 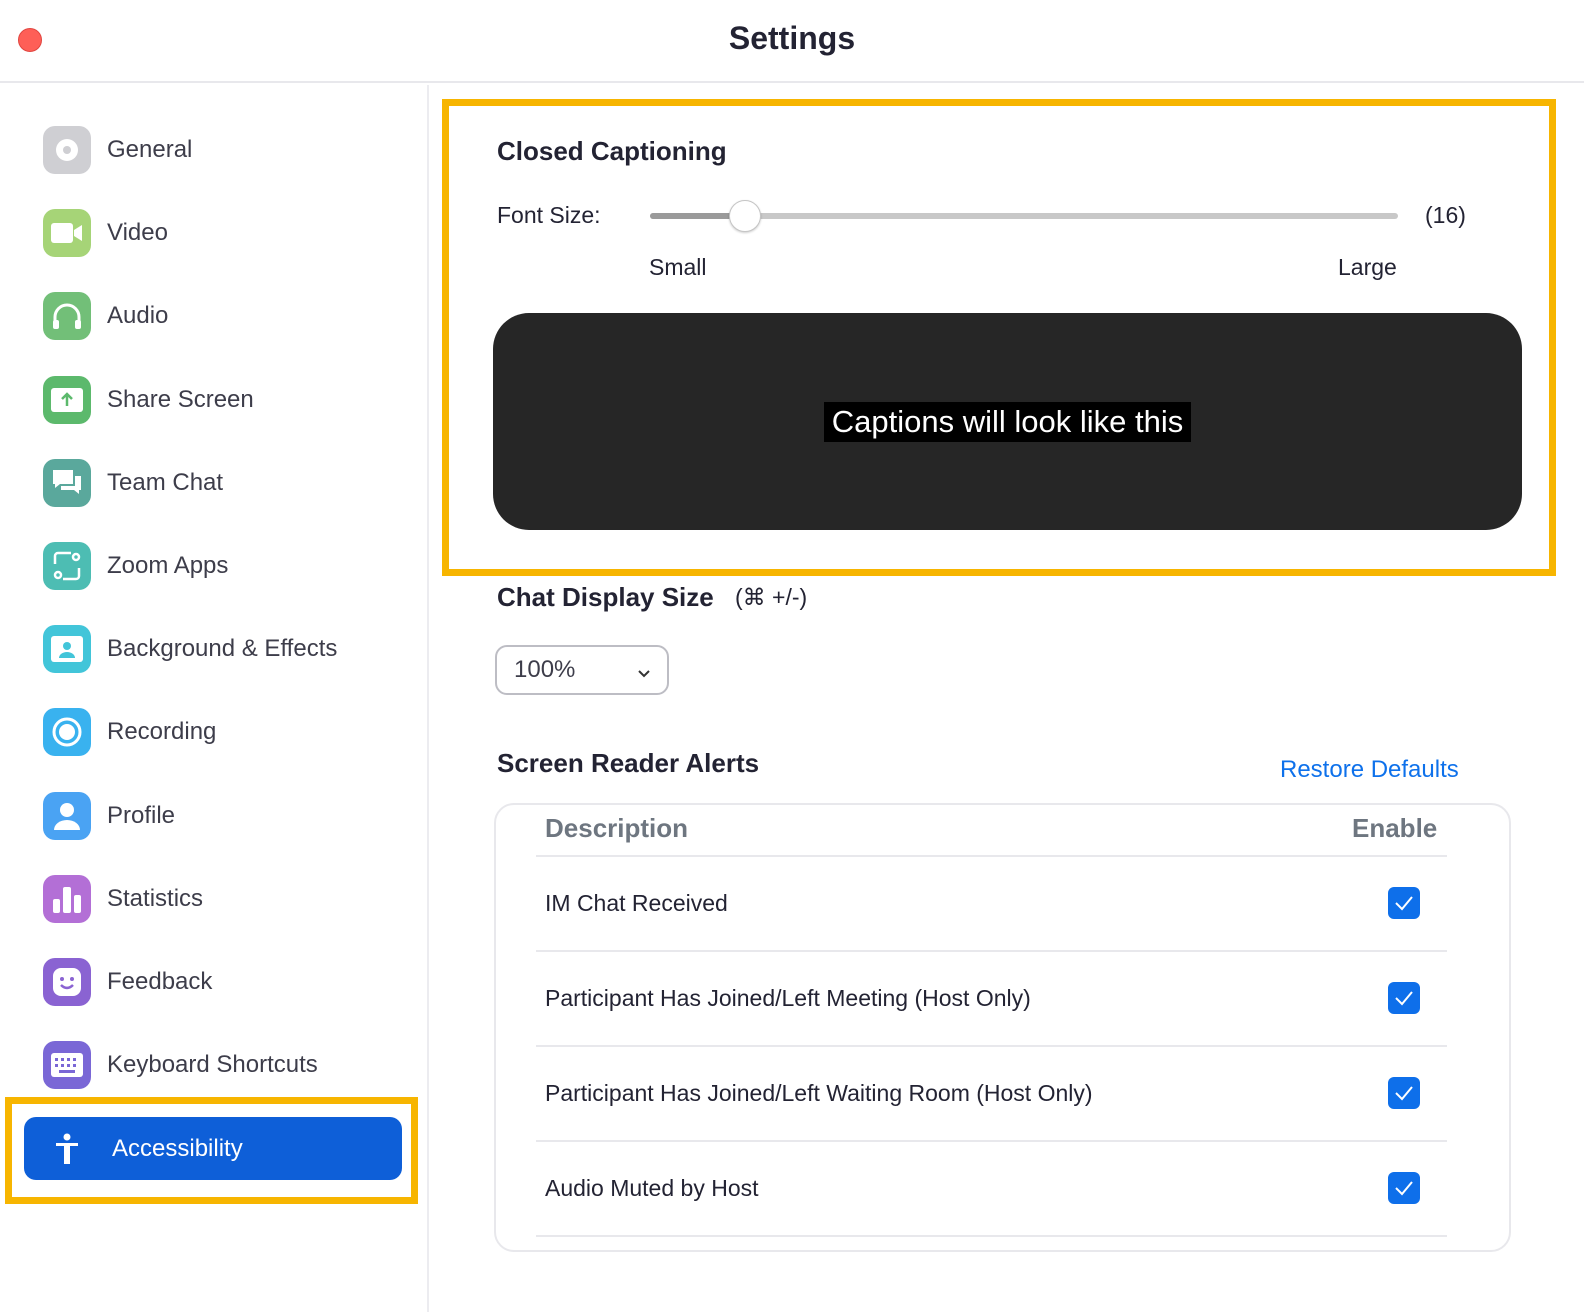 What do you see at coordinates (549, 215) in the screenshot?
I see `font-size-label: Font Size:` at bounding box center [549, 215].